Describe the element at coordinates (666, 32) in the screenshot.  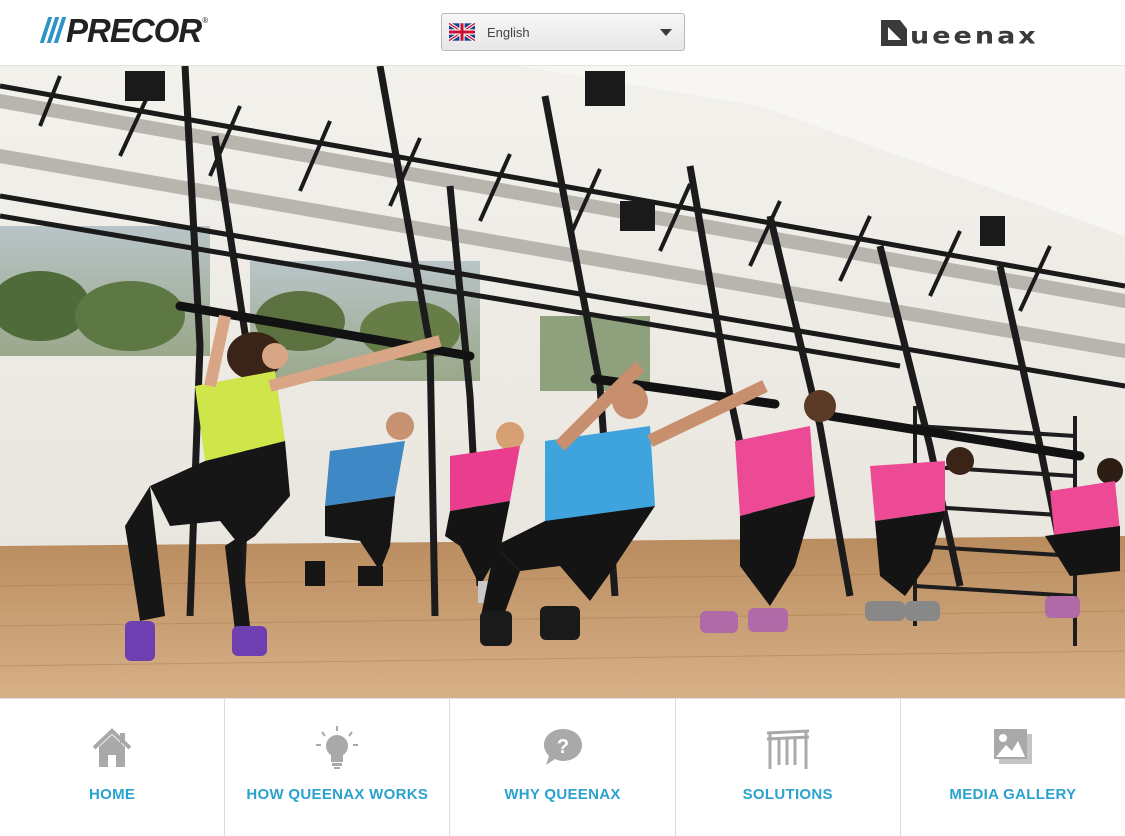
I see `chevron-down-icon` at that location.